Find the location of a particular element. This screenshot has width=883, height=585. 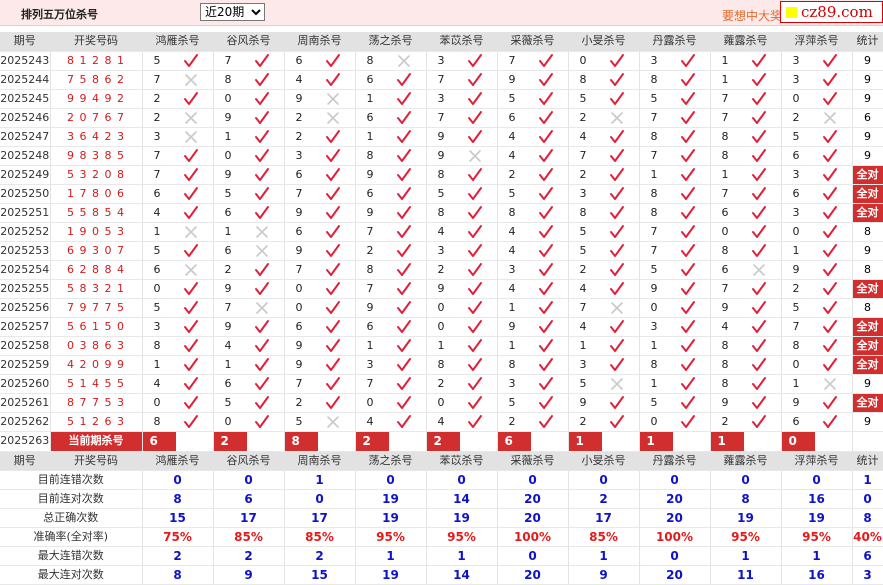

kill-cell: 9 is located at coordinates (320, 213).